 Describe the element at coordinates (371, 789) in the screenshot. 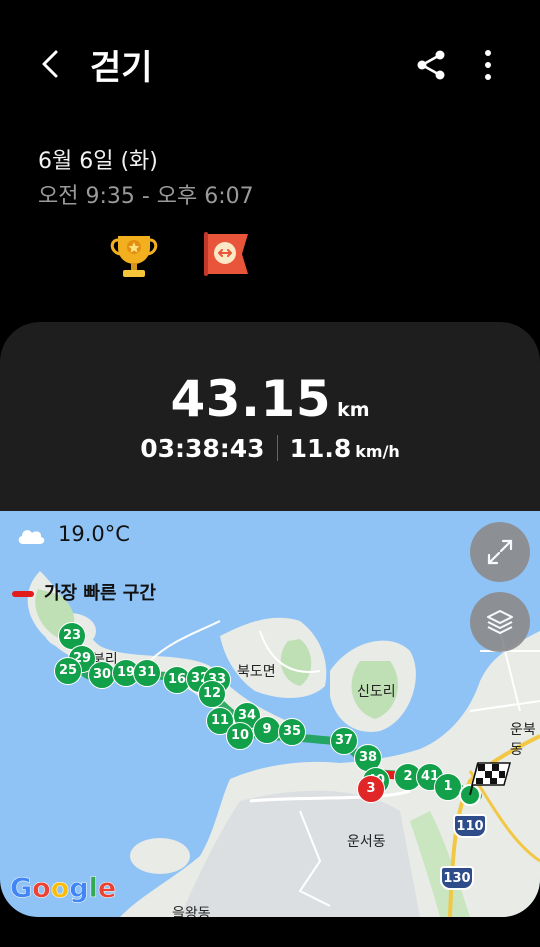

I see `fastest-section-marker: 3` at that location.